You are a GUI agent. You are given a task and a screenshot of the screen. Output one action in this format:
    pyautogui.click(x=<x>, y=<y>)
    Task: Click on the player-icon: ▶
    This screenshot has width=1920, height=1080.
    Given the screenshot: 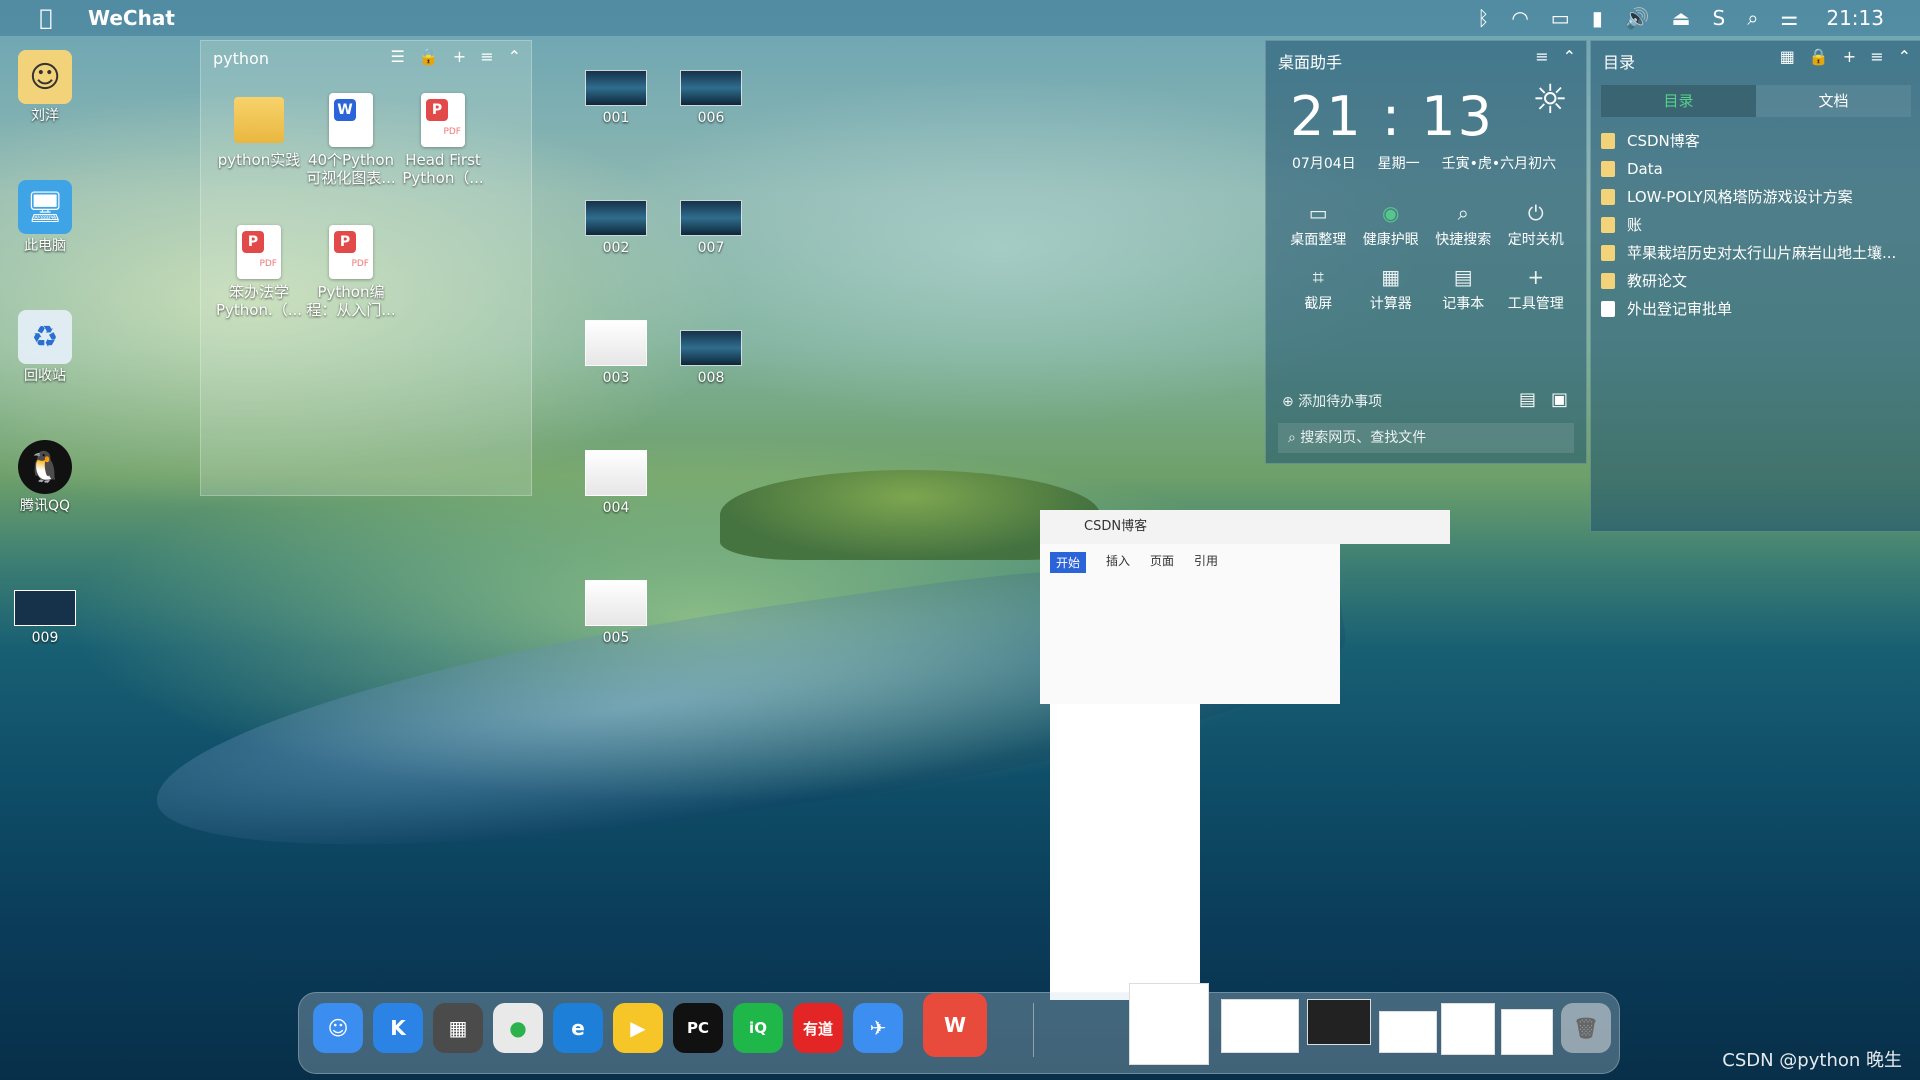 What is the action you would take?
    pyautogui.click(x=638, y=1028)
    